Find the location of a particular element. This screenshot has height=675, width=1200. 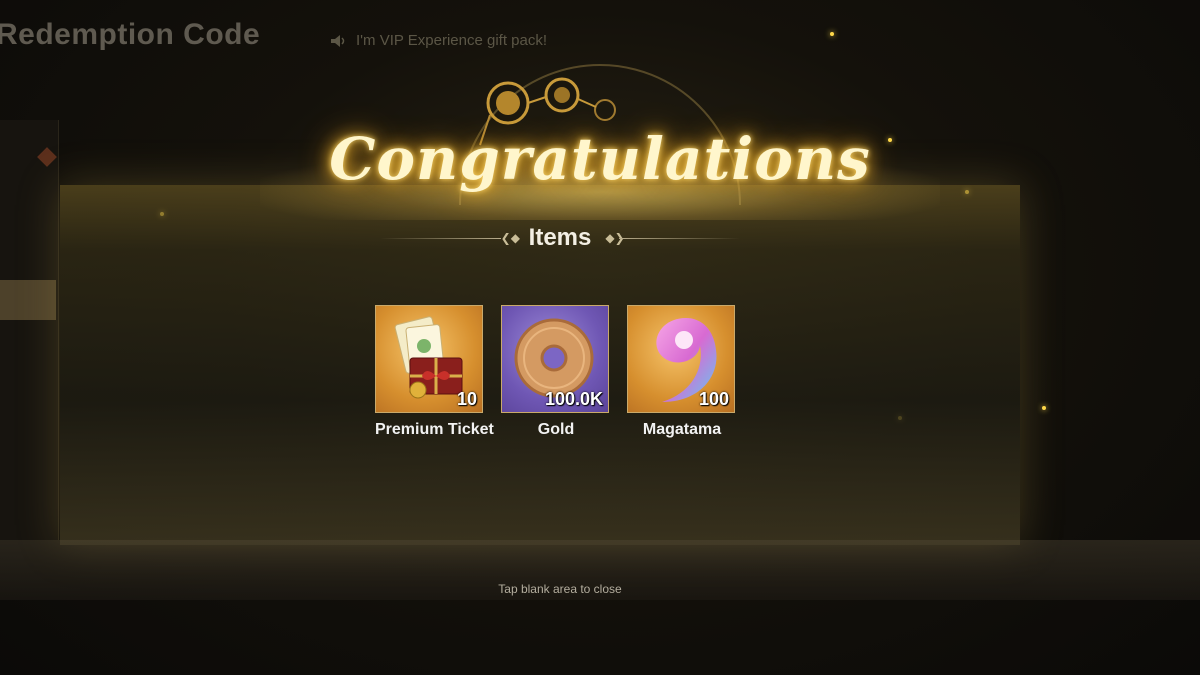

side-menu is located at coordinates (29, 330).